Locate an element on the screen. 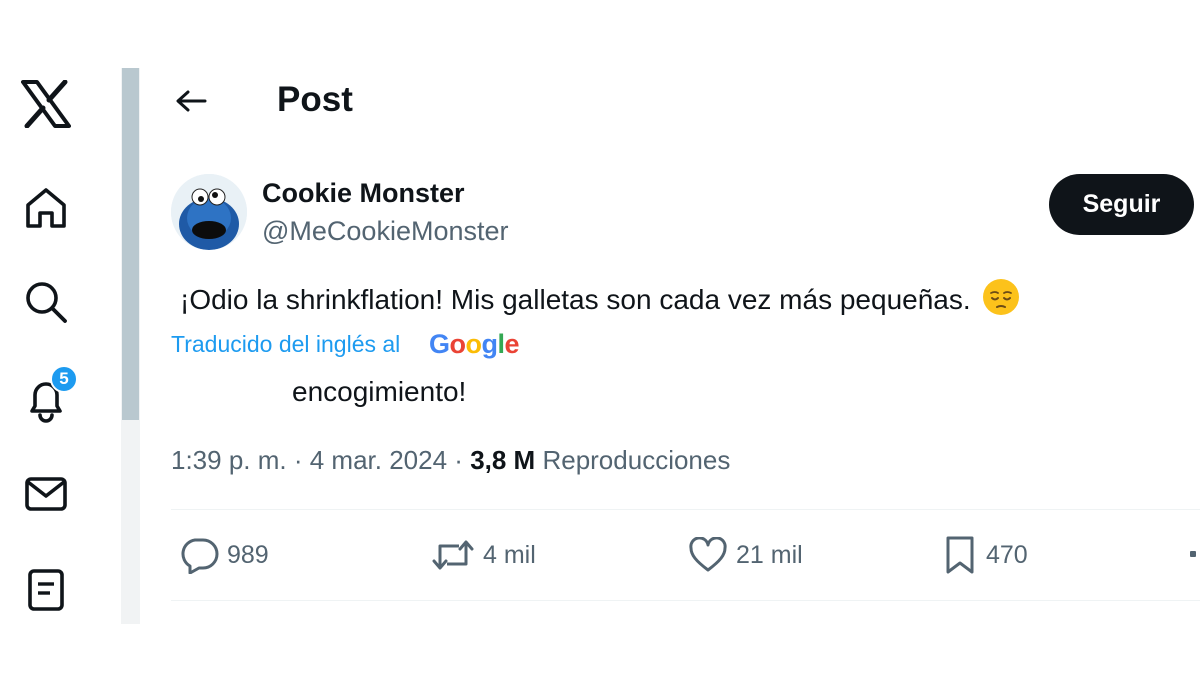 Image resolution: width=1200 pixels, height=675 pixels. like-button: 21 mil is located at coordinates (745, 555).